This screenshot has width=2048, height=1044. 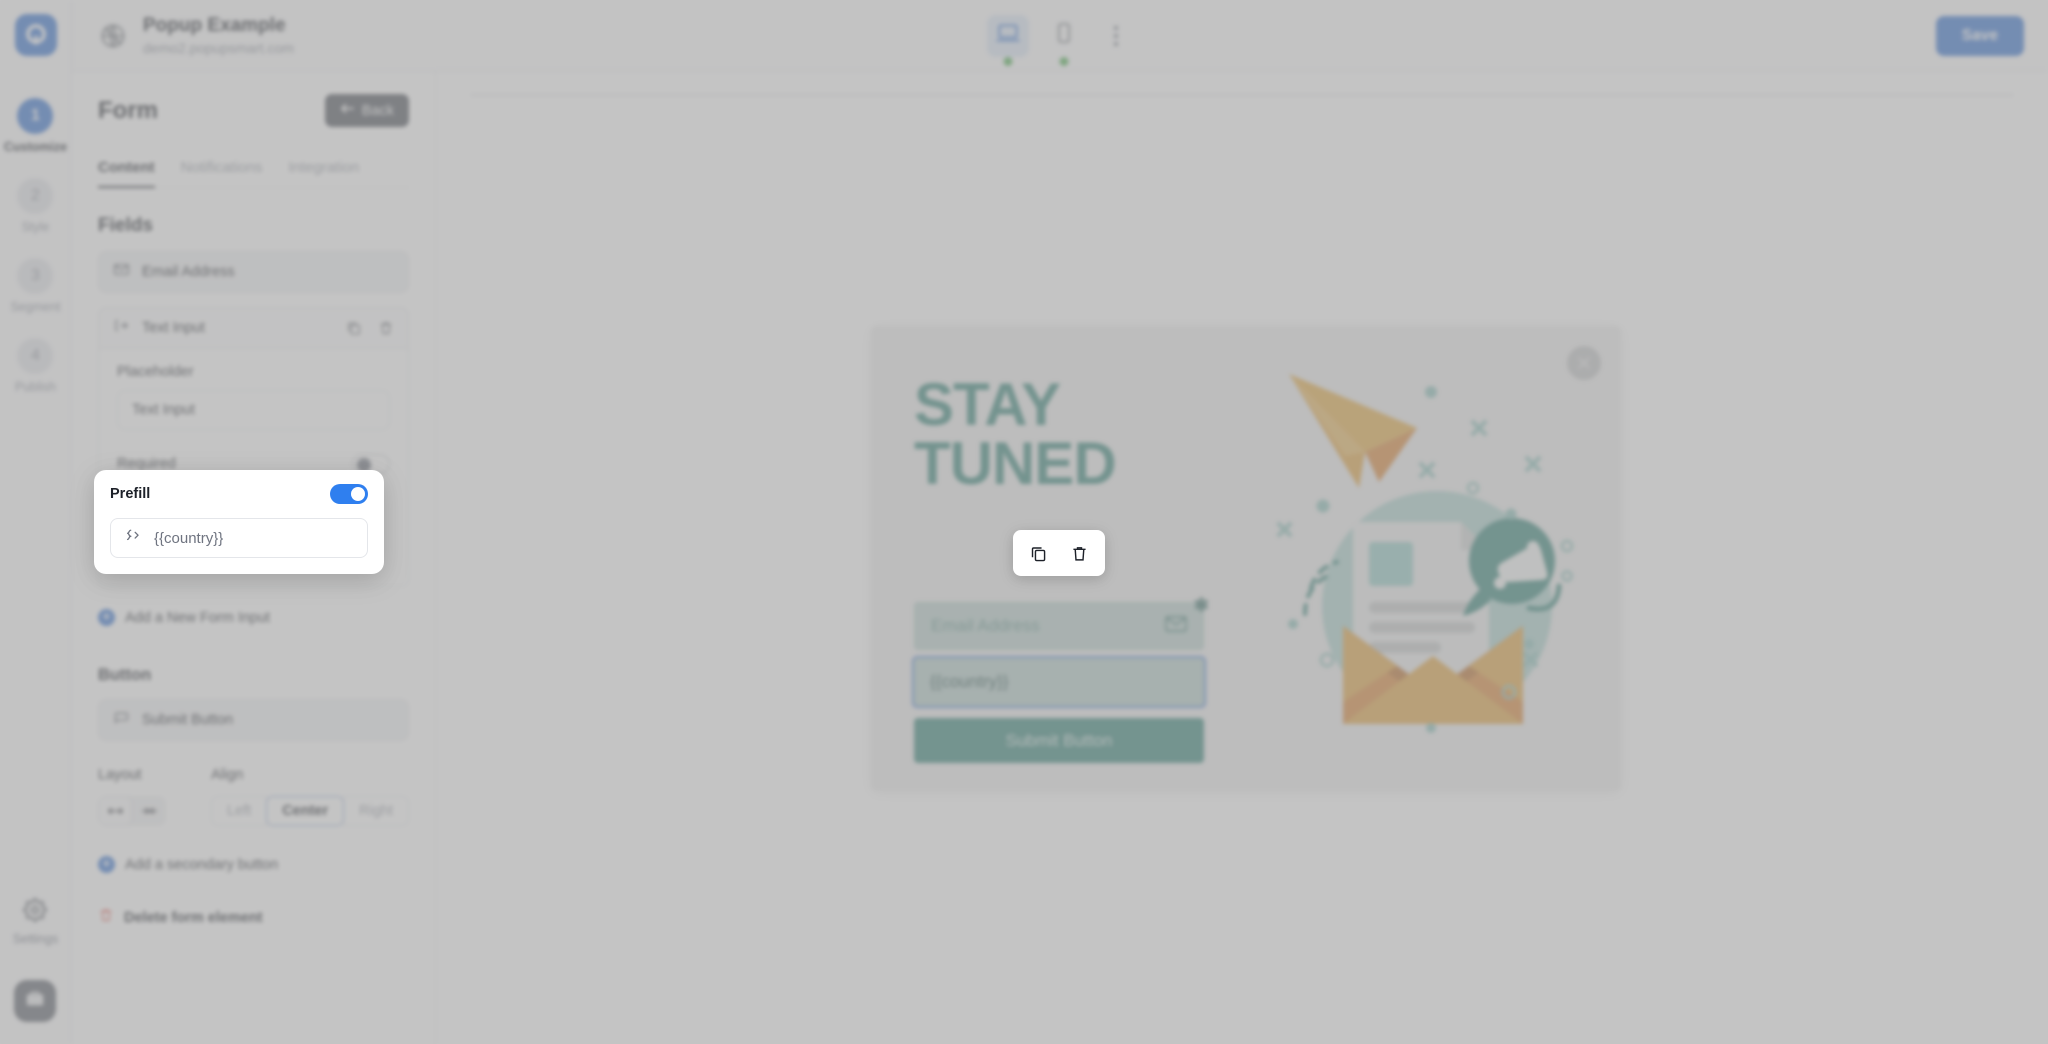 I want to click on add-new-form-input-button: + Add a New Form Input, so click(x=253, y=617).